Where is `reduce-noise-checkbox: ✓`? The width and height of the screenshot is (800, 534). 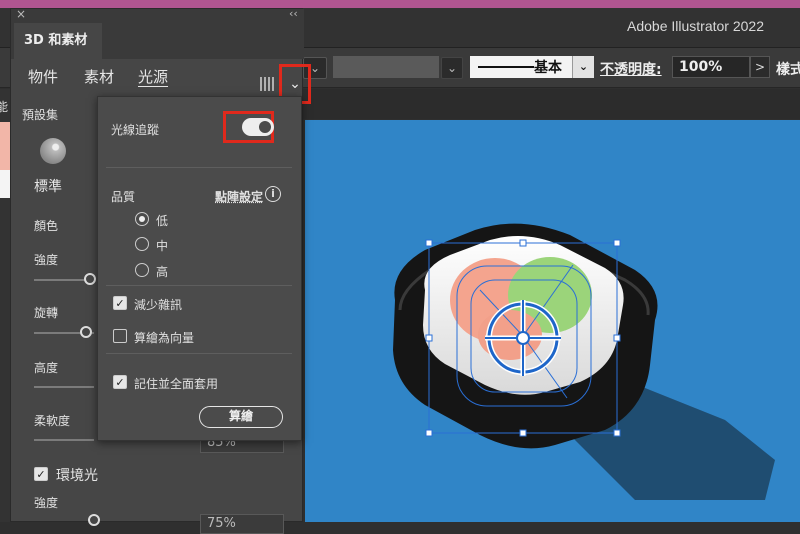
reduce-noise-checkbox: ✓ is located at coordinates (120, 303).